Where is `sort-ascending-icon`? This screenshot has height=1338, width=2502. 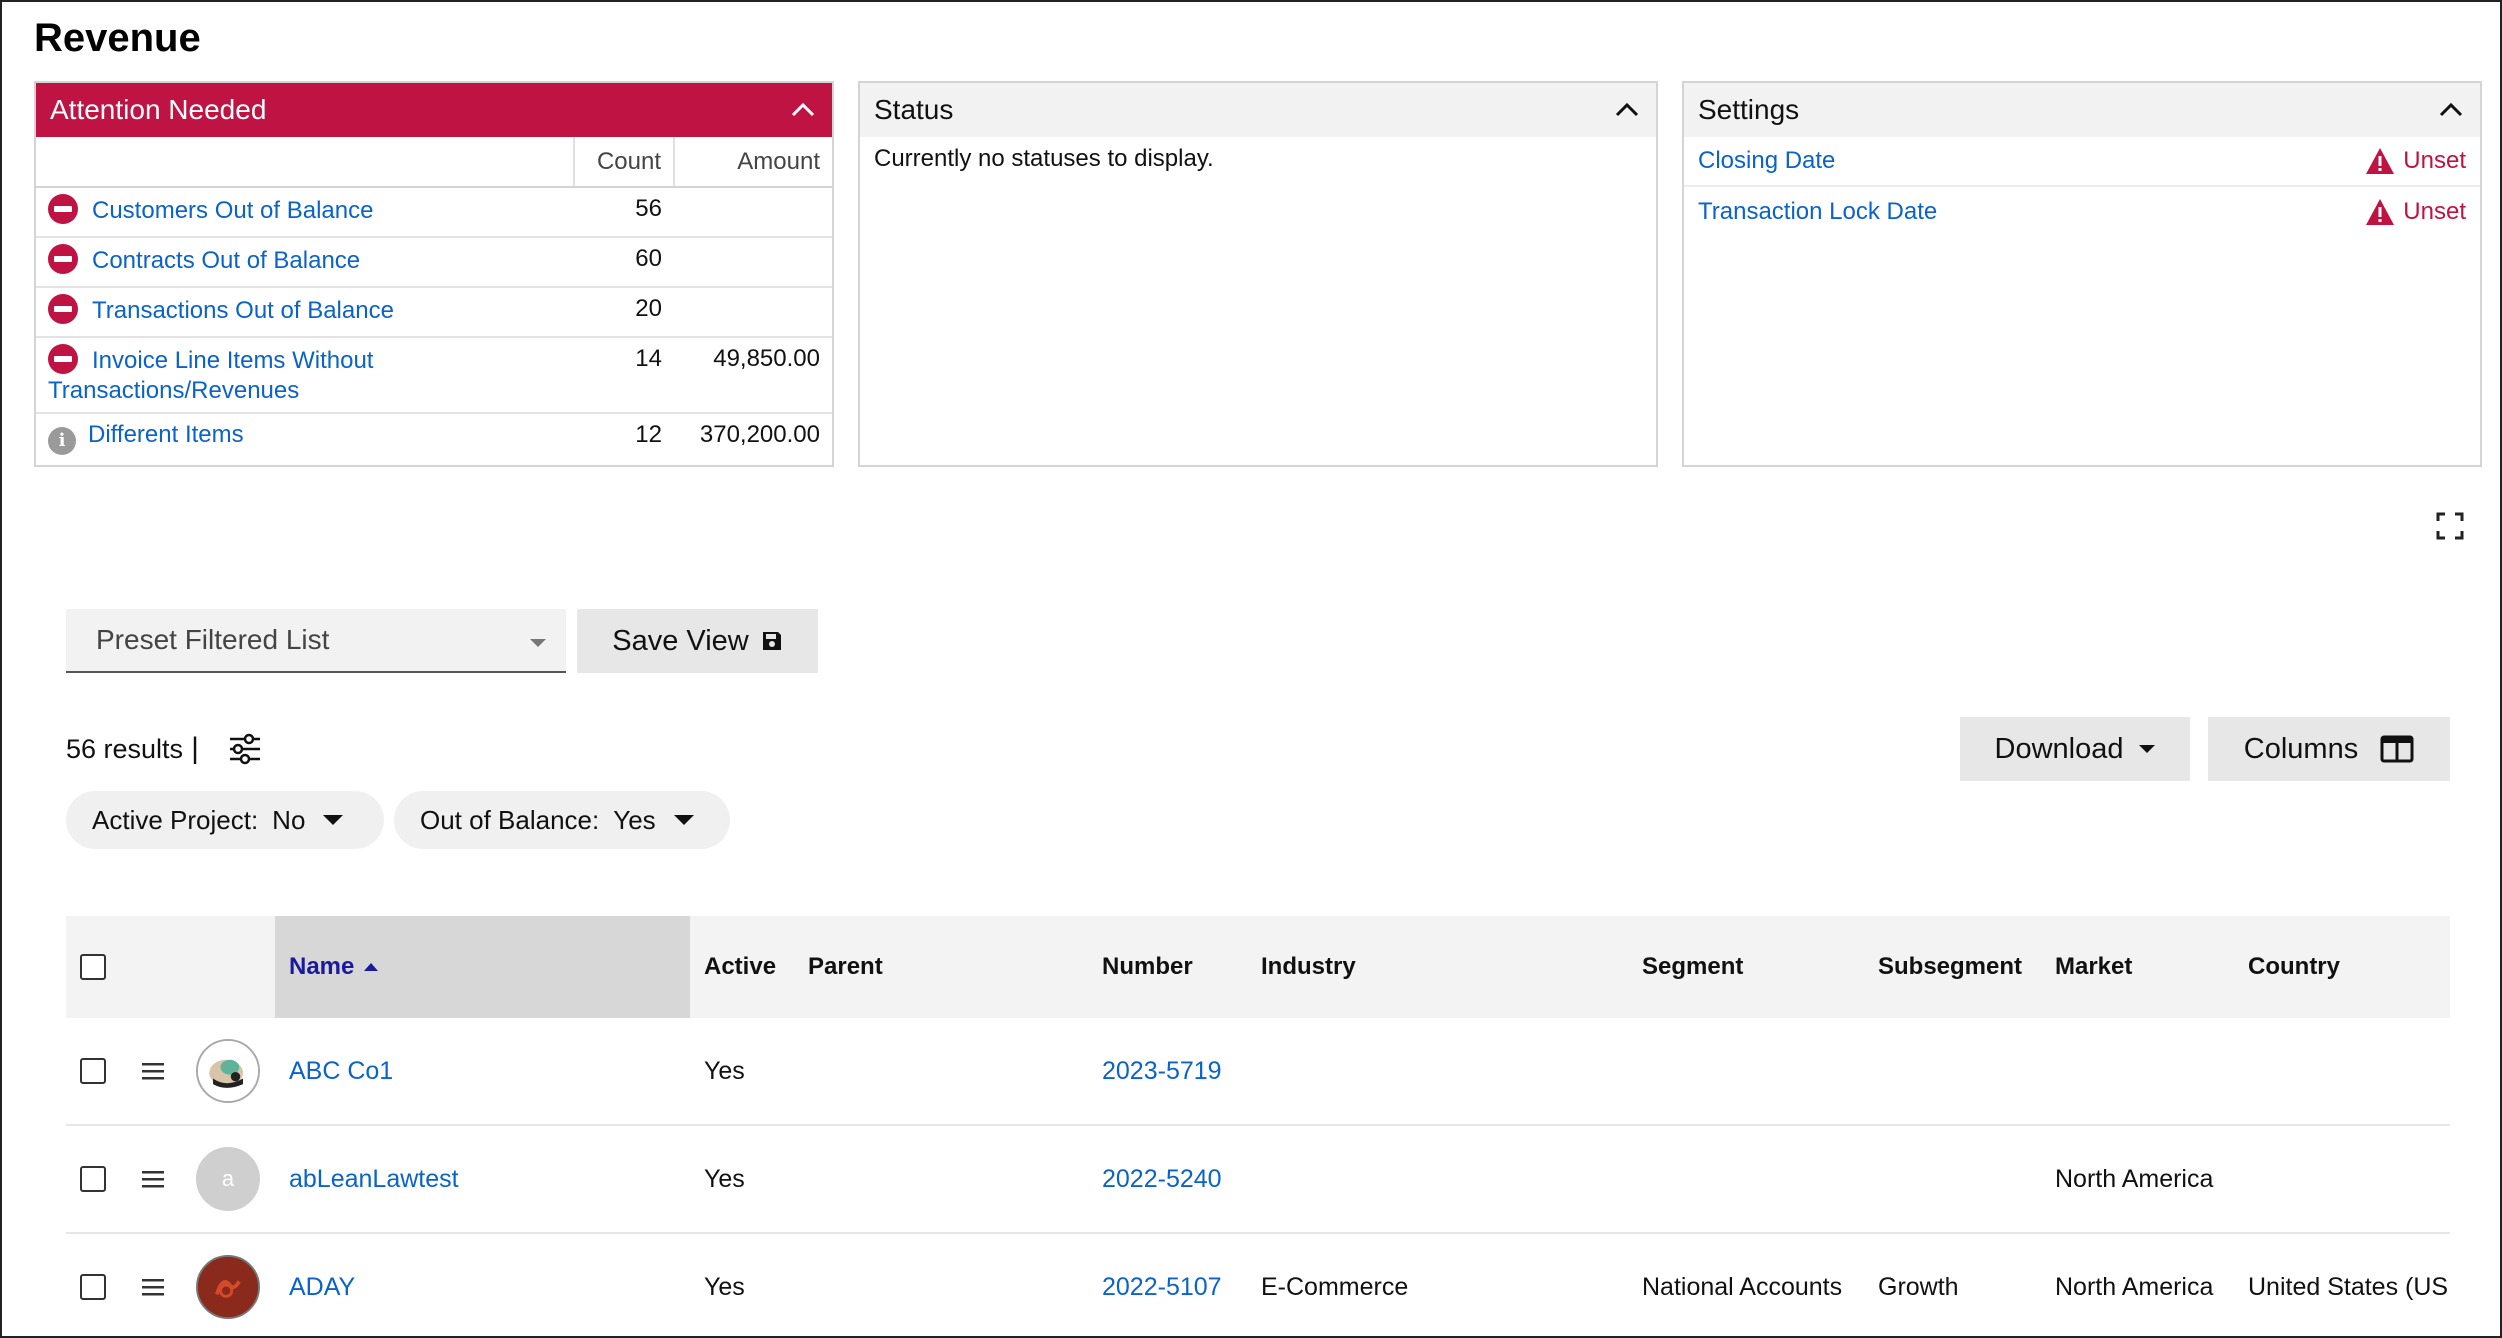
sort-ascending-icon is located at coordinates (371, 967).